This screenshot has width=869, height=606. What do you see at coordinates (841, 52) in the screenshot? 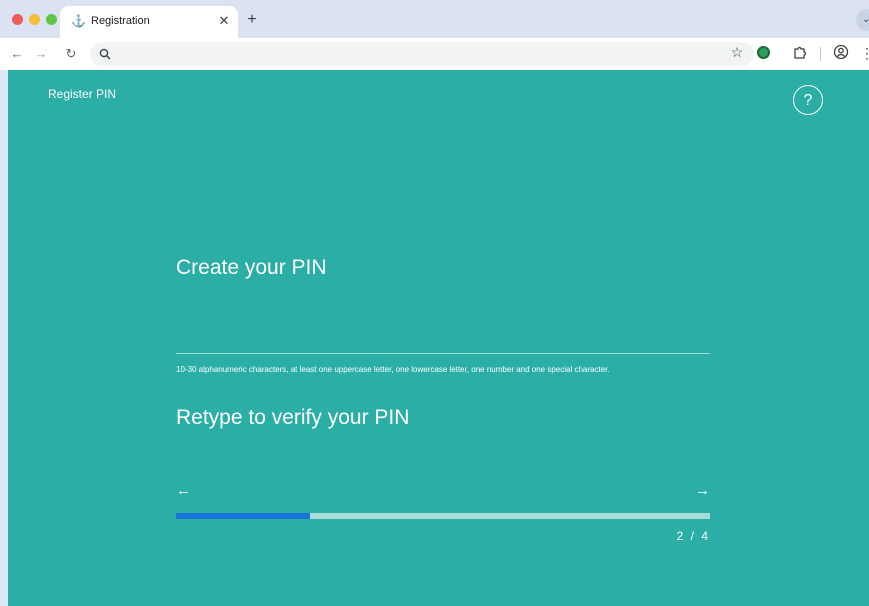
I see `profile-icon` at bounding box center [841, 52].